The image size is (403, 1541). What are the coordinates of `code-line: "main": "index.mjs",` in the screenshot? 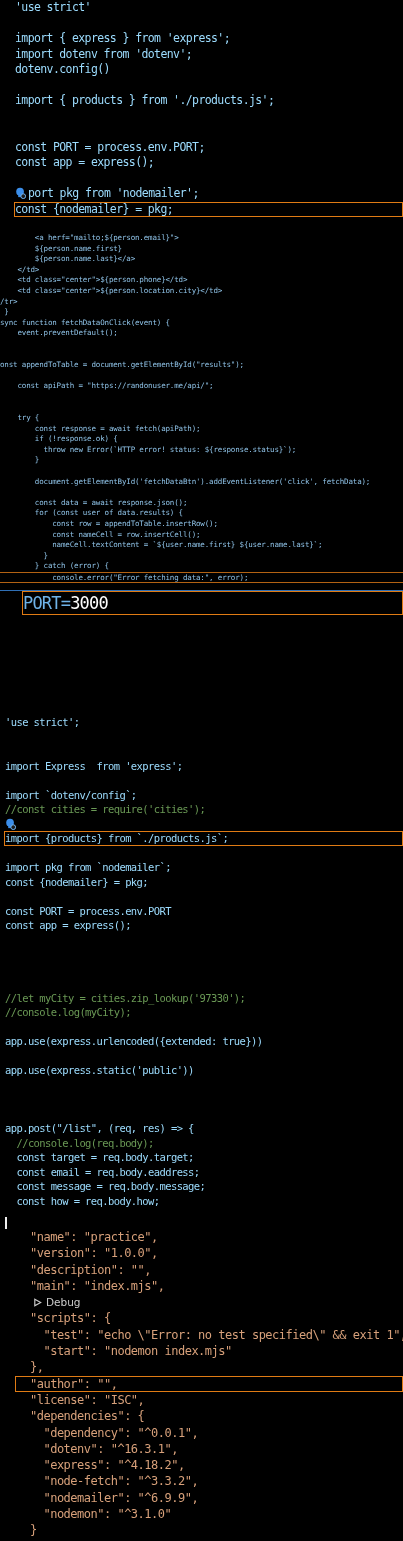 It's located at (97, 1286).